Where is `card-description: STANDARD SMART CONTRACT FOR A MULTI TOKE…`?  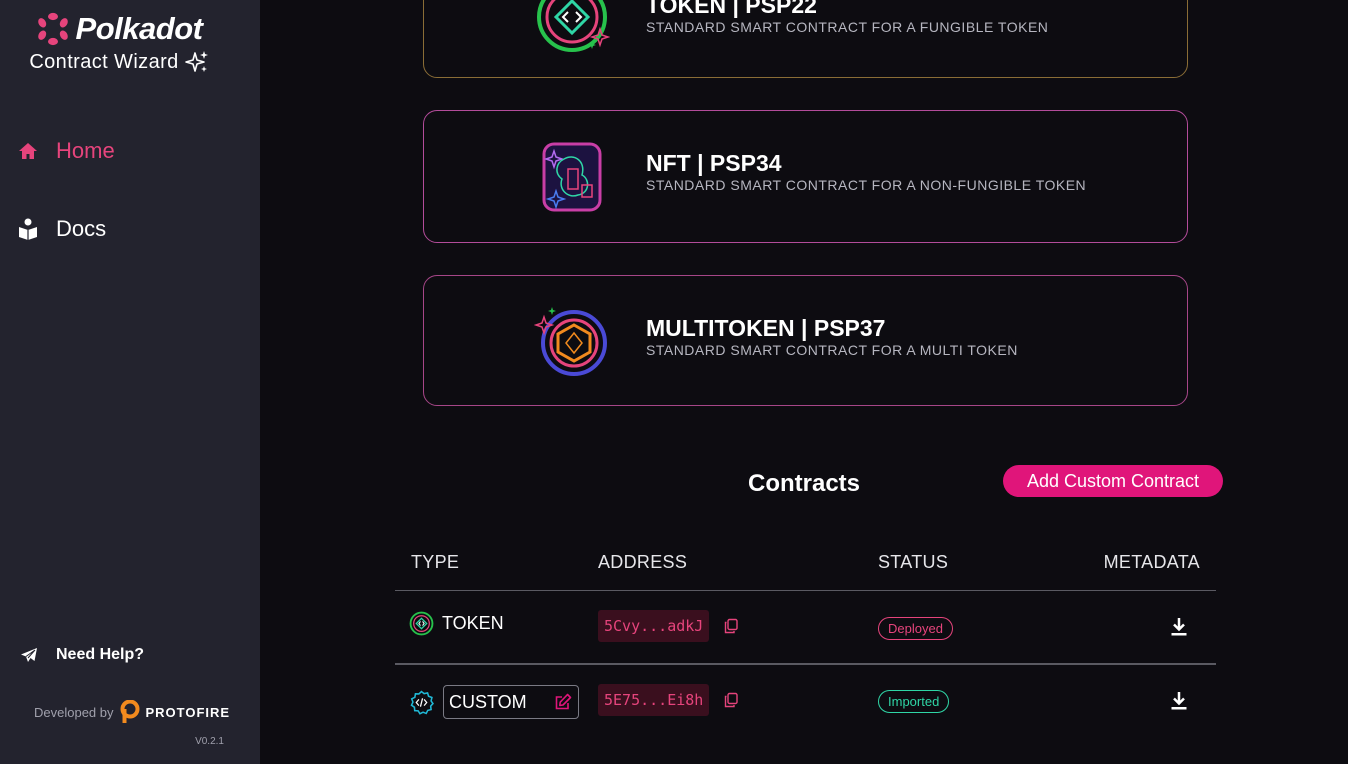 card-description: STANDARD SMART CONTRACT FOR A MULTI TOKE… is located at coordinates (832, 350).